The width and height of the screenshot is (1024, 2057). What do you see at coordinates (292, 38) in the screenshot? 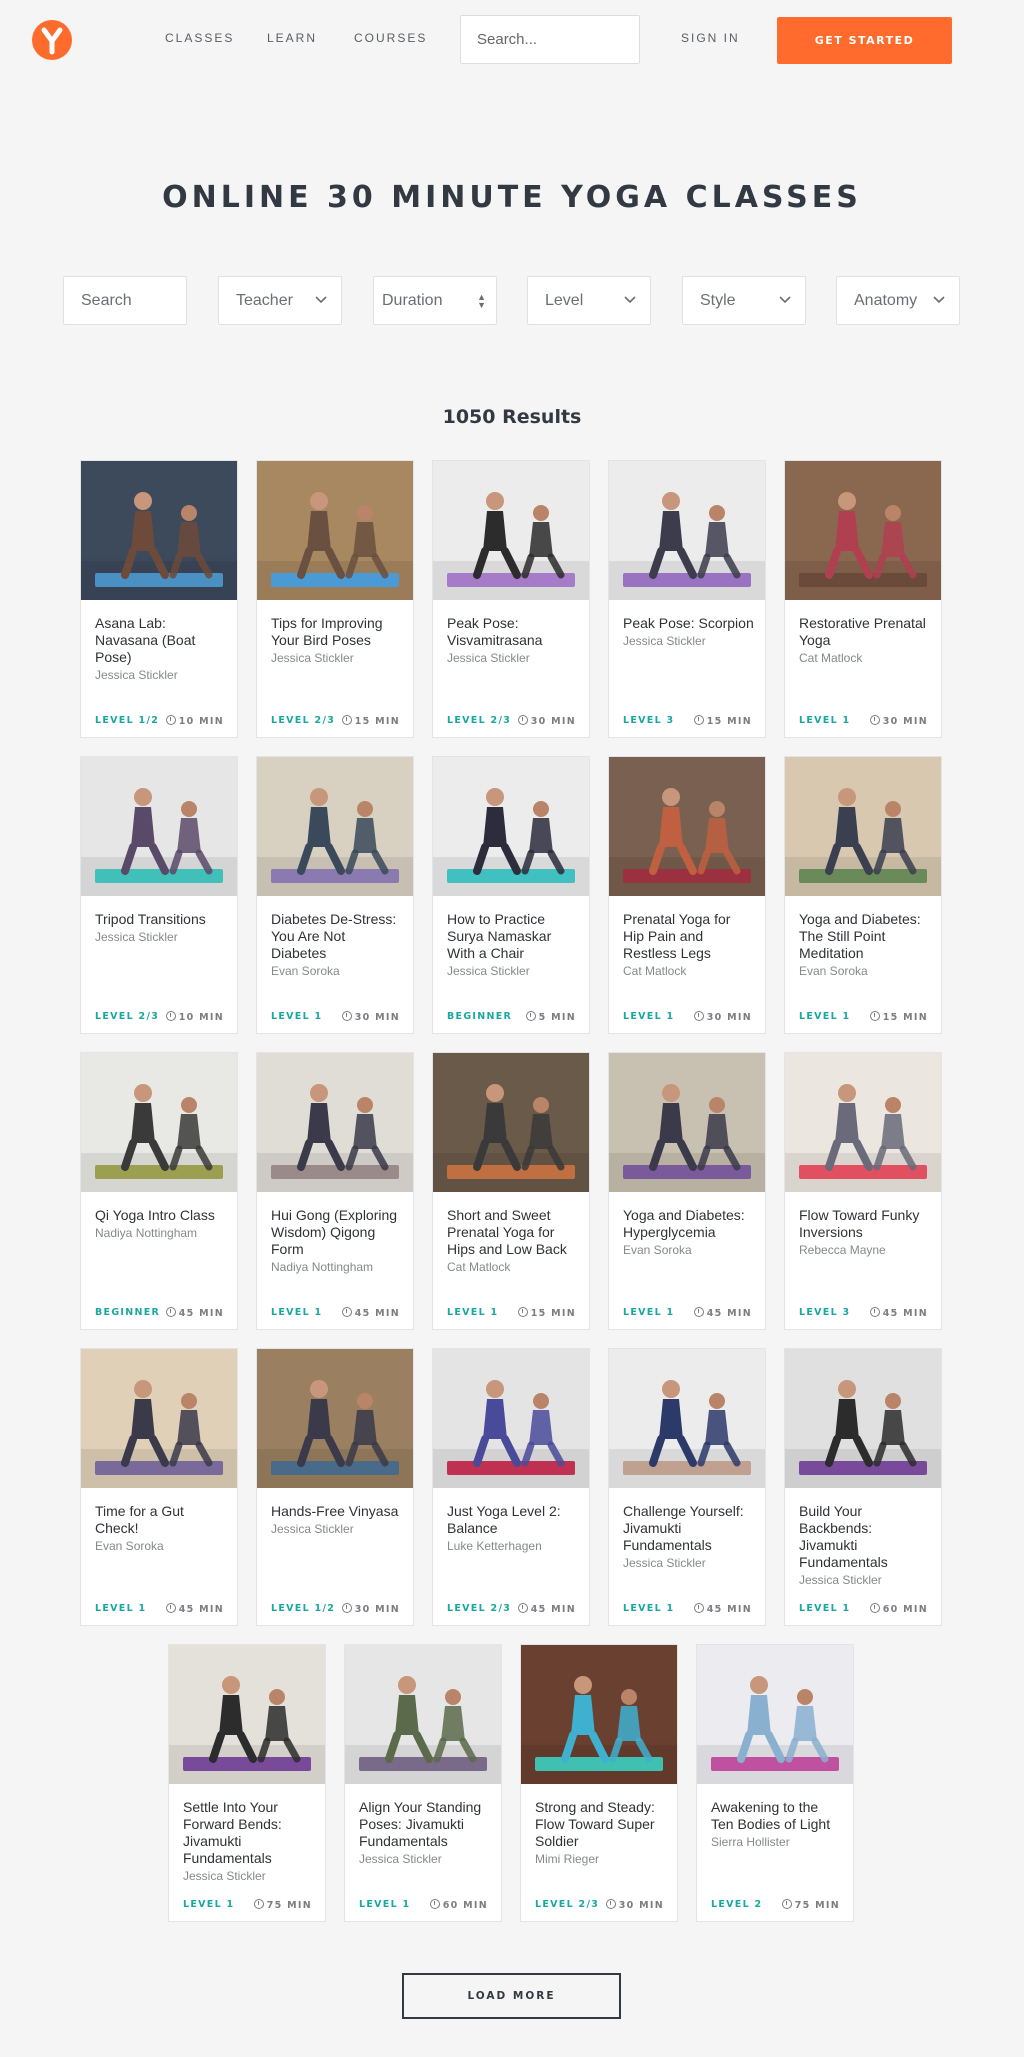
I see `nav-link-learn: LEARN` at bounding box center [292, 38].